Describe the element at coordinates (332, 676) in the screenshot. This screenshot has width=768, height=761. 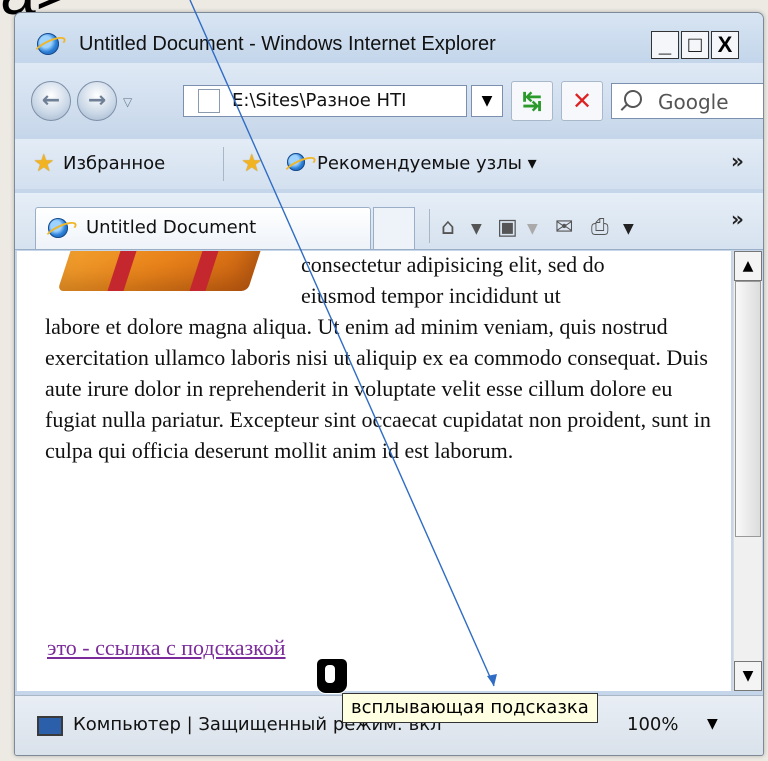
I see `hand-cursor-icon` at that location.